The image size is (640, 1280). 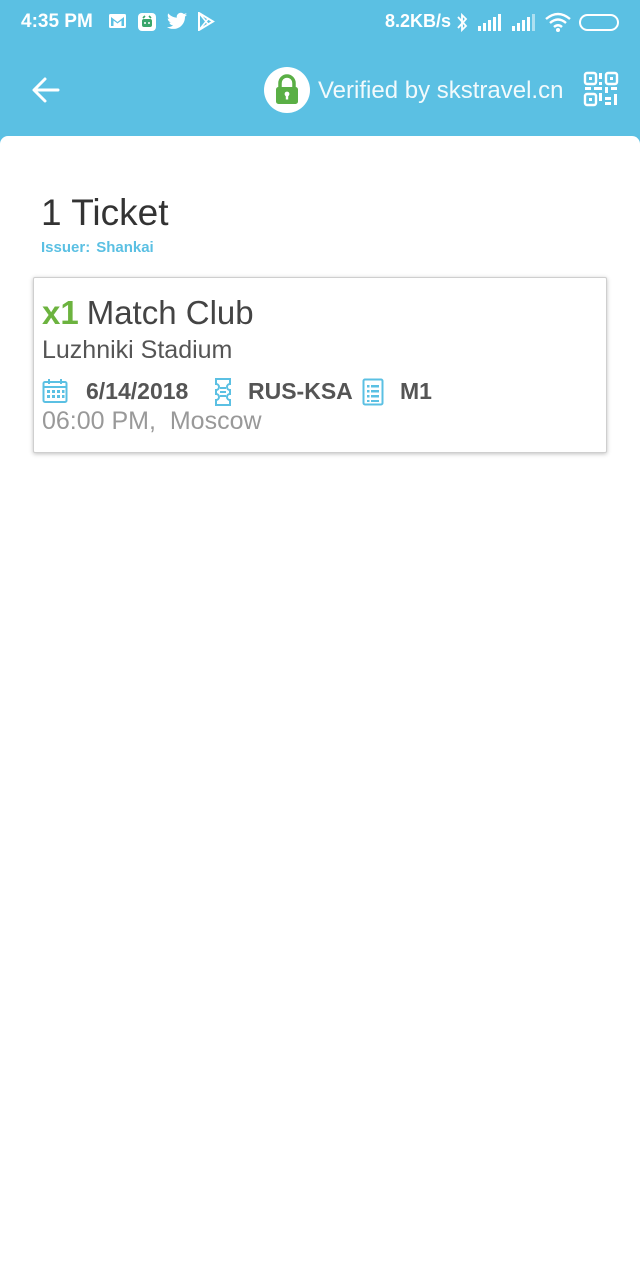 What do you see at coordinates (418, 21) in the screenshot?
I see `network-speed: 8.2KB/s` at bounding box center [418, 21].